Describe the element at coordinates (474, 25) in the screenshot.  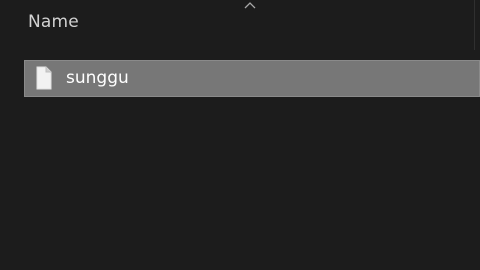
I see `column-divider` at that location.